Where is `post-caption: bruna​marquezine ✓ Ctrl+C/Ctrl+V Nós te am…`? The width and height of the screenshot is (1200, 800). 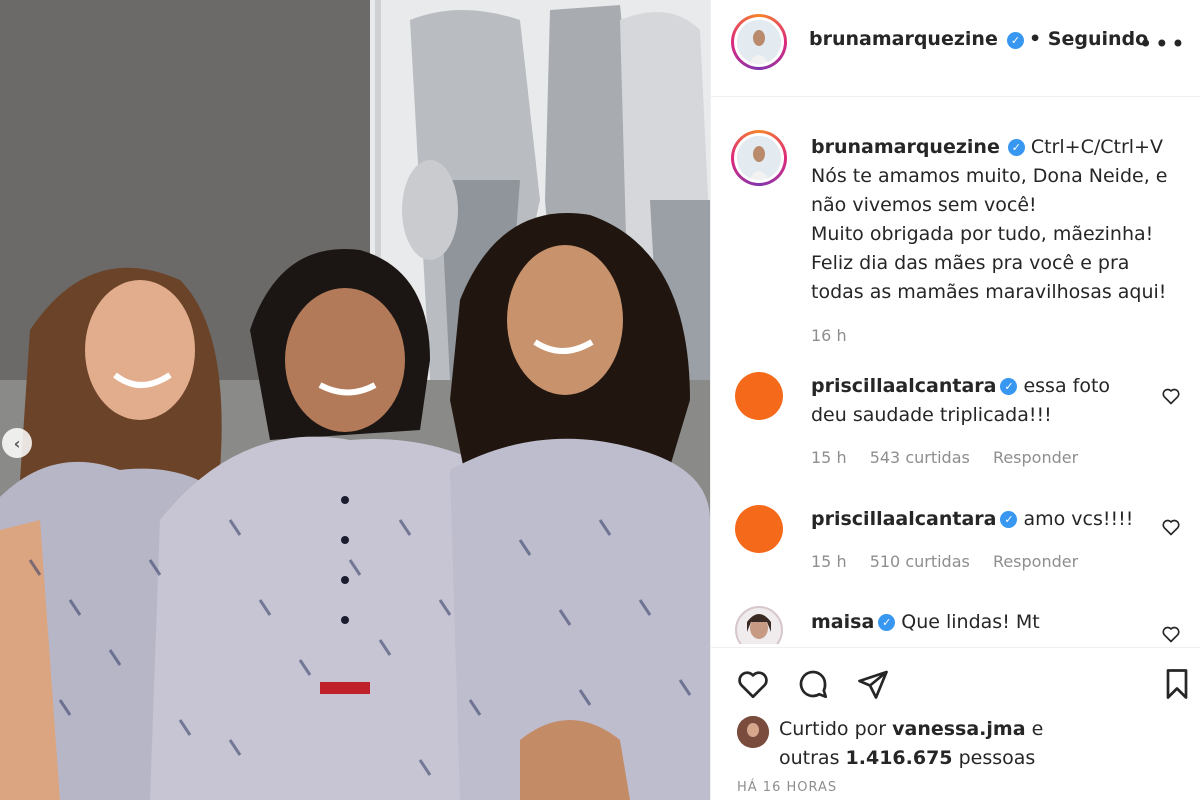 post-caption: bruna​marquezine ✓ Ctrl+C/Ctrl+V Nós te am… is located at coordinates (1001, 241).